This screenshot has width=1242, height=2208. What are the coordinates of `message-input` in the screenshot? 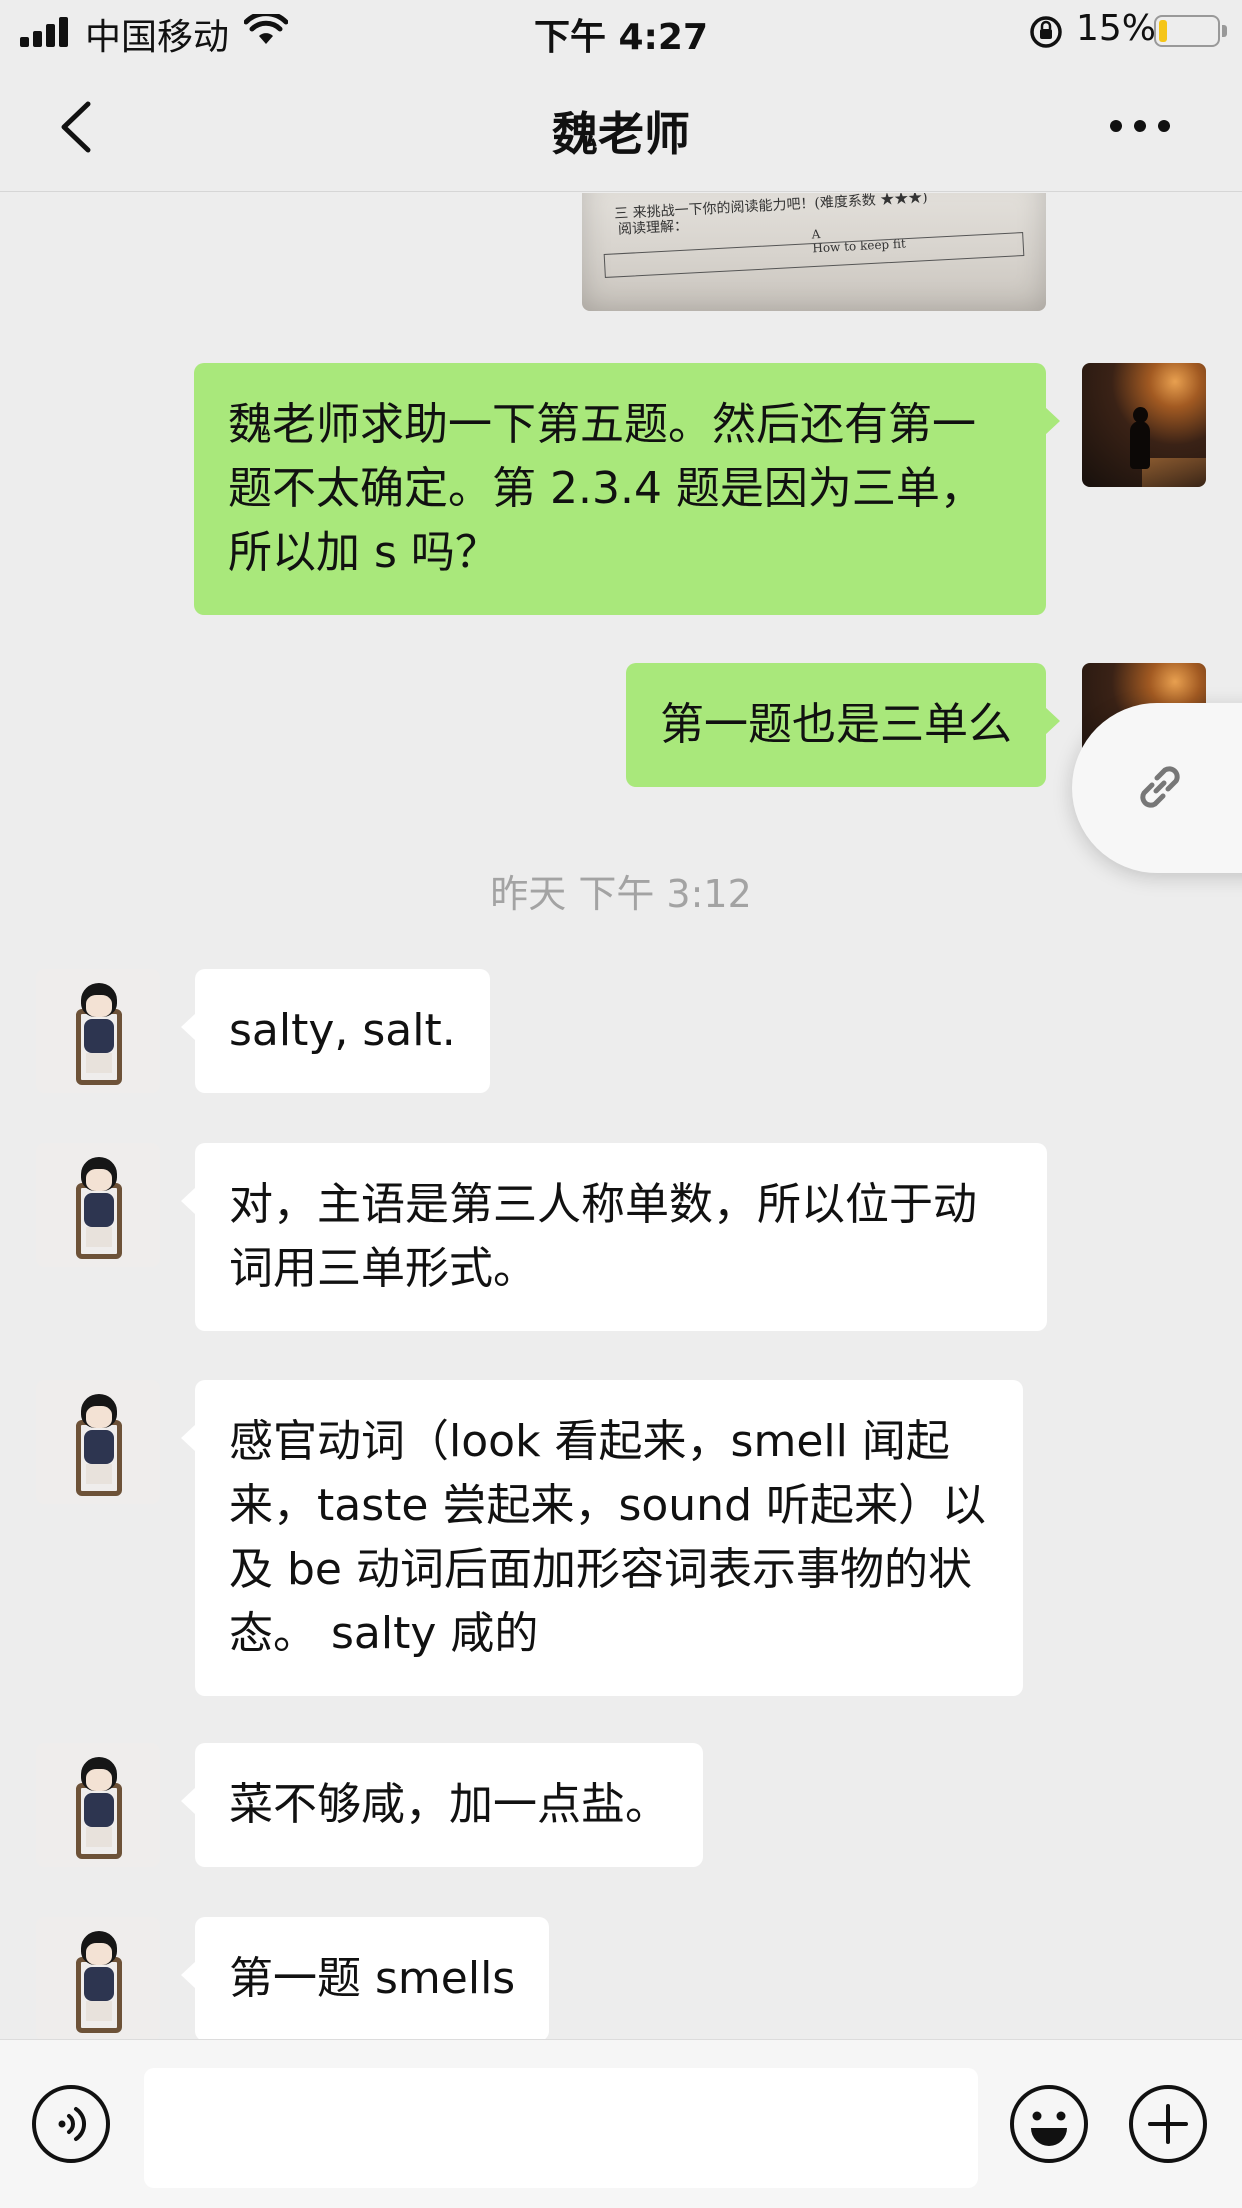 It's located at (561, 2128).